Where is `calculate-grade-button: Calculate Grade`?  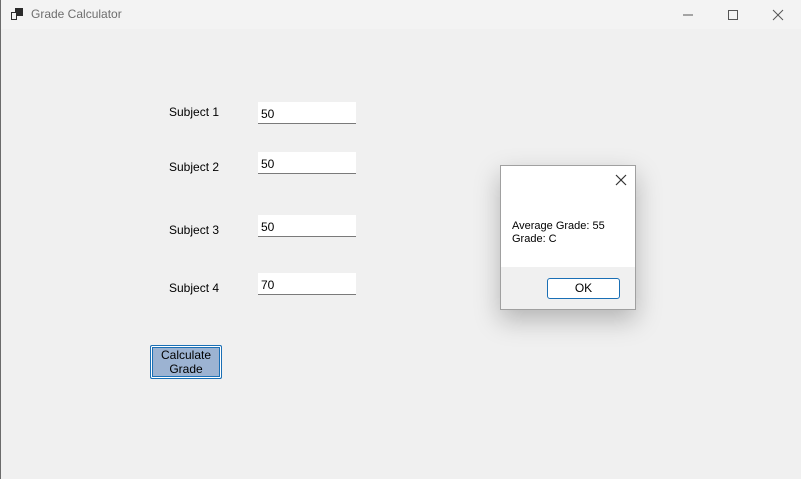
calculate-grade-button: Calculate Grade is located at coordinates (186, 362).